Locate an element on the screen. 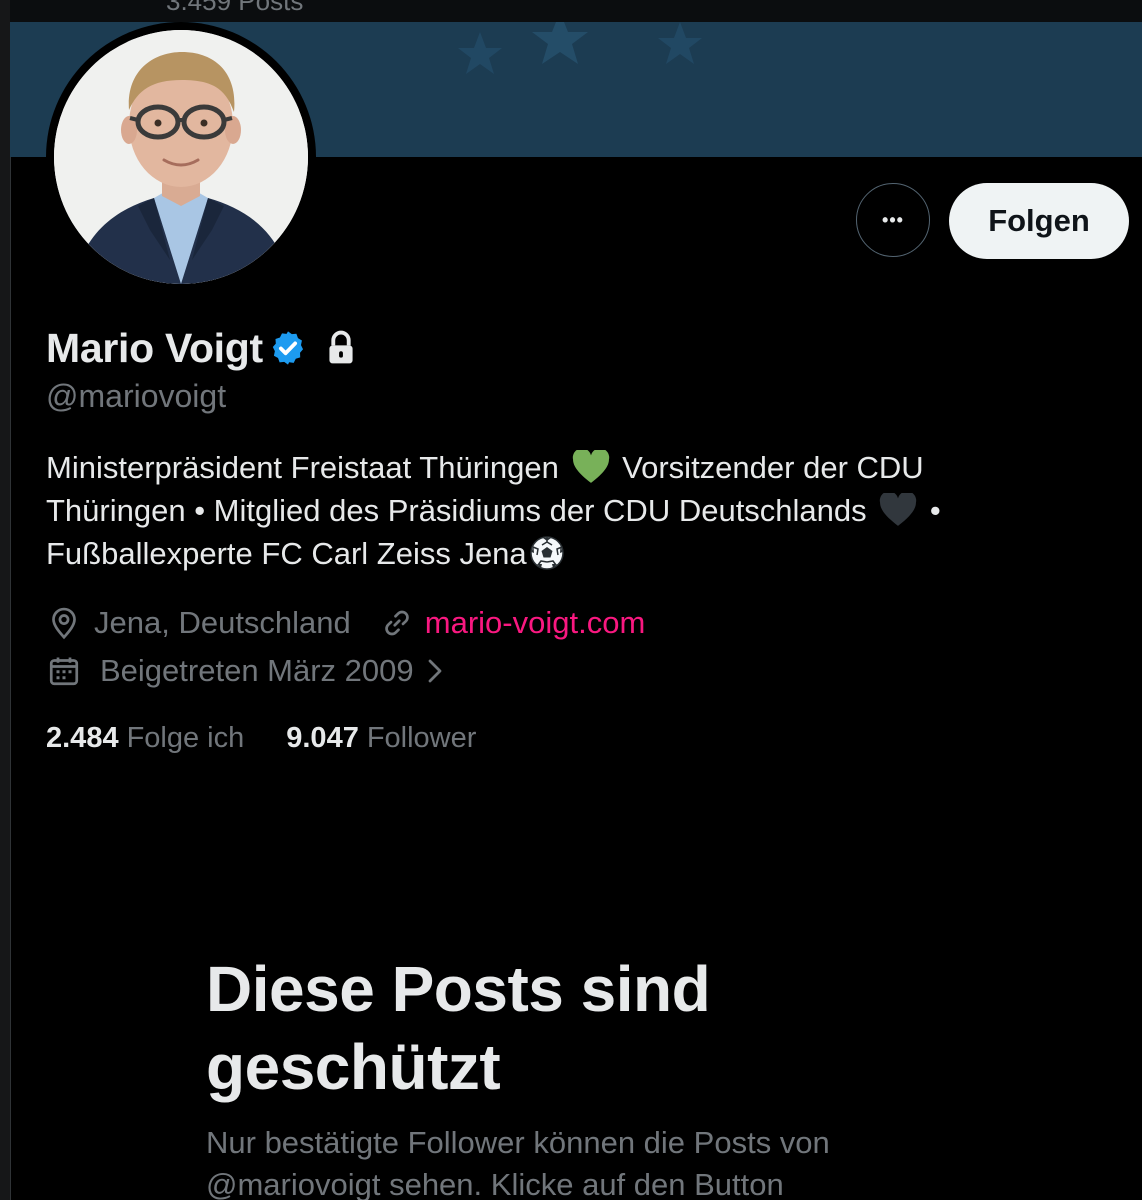 The height and width of the screenshot is (1200, 1142). profile-meta-joined: Beigetreten März 2009 is located at coordinates (246, 671).